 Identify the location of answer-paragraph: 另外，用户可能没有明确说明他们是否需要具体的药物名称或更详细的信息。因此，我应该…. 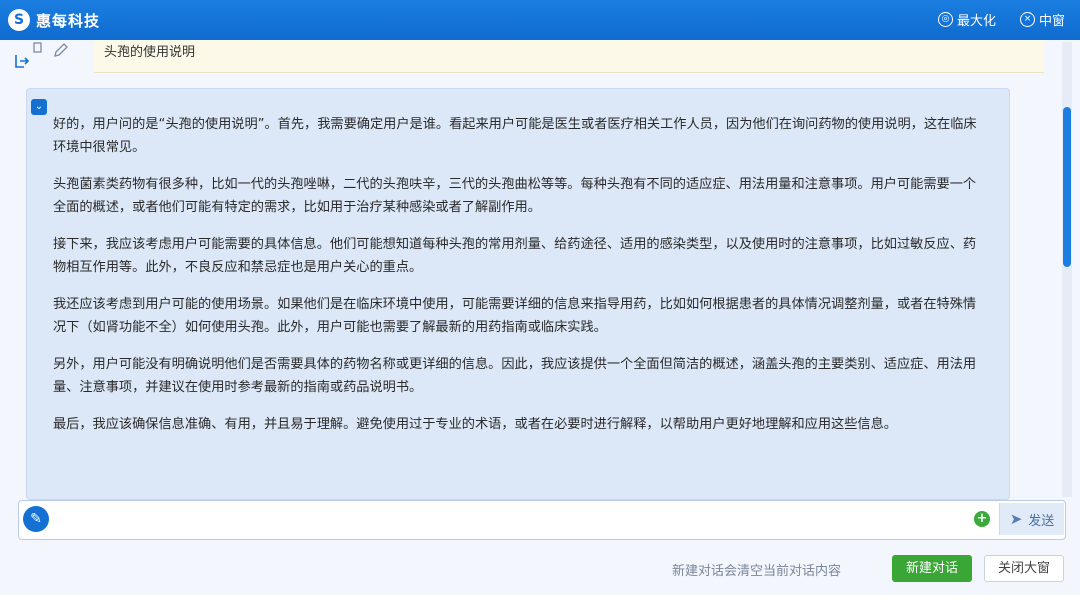
(515, 376).